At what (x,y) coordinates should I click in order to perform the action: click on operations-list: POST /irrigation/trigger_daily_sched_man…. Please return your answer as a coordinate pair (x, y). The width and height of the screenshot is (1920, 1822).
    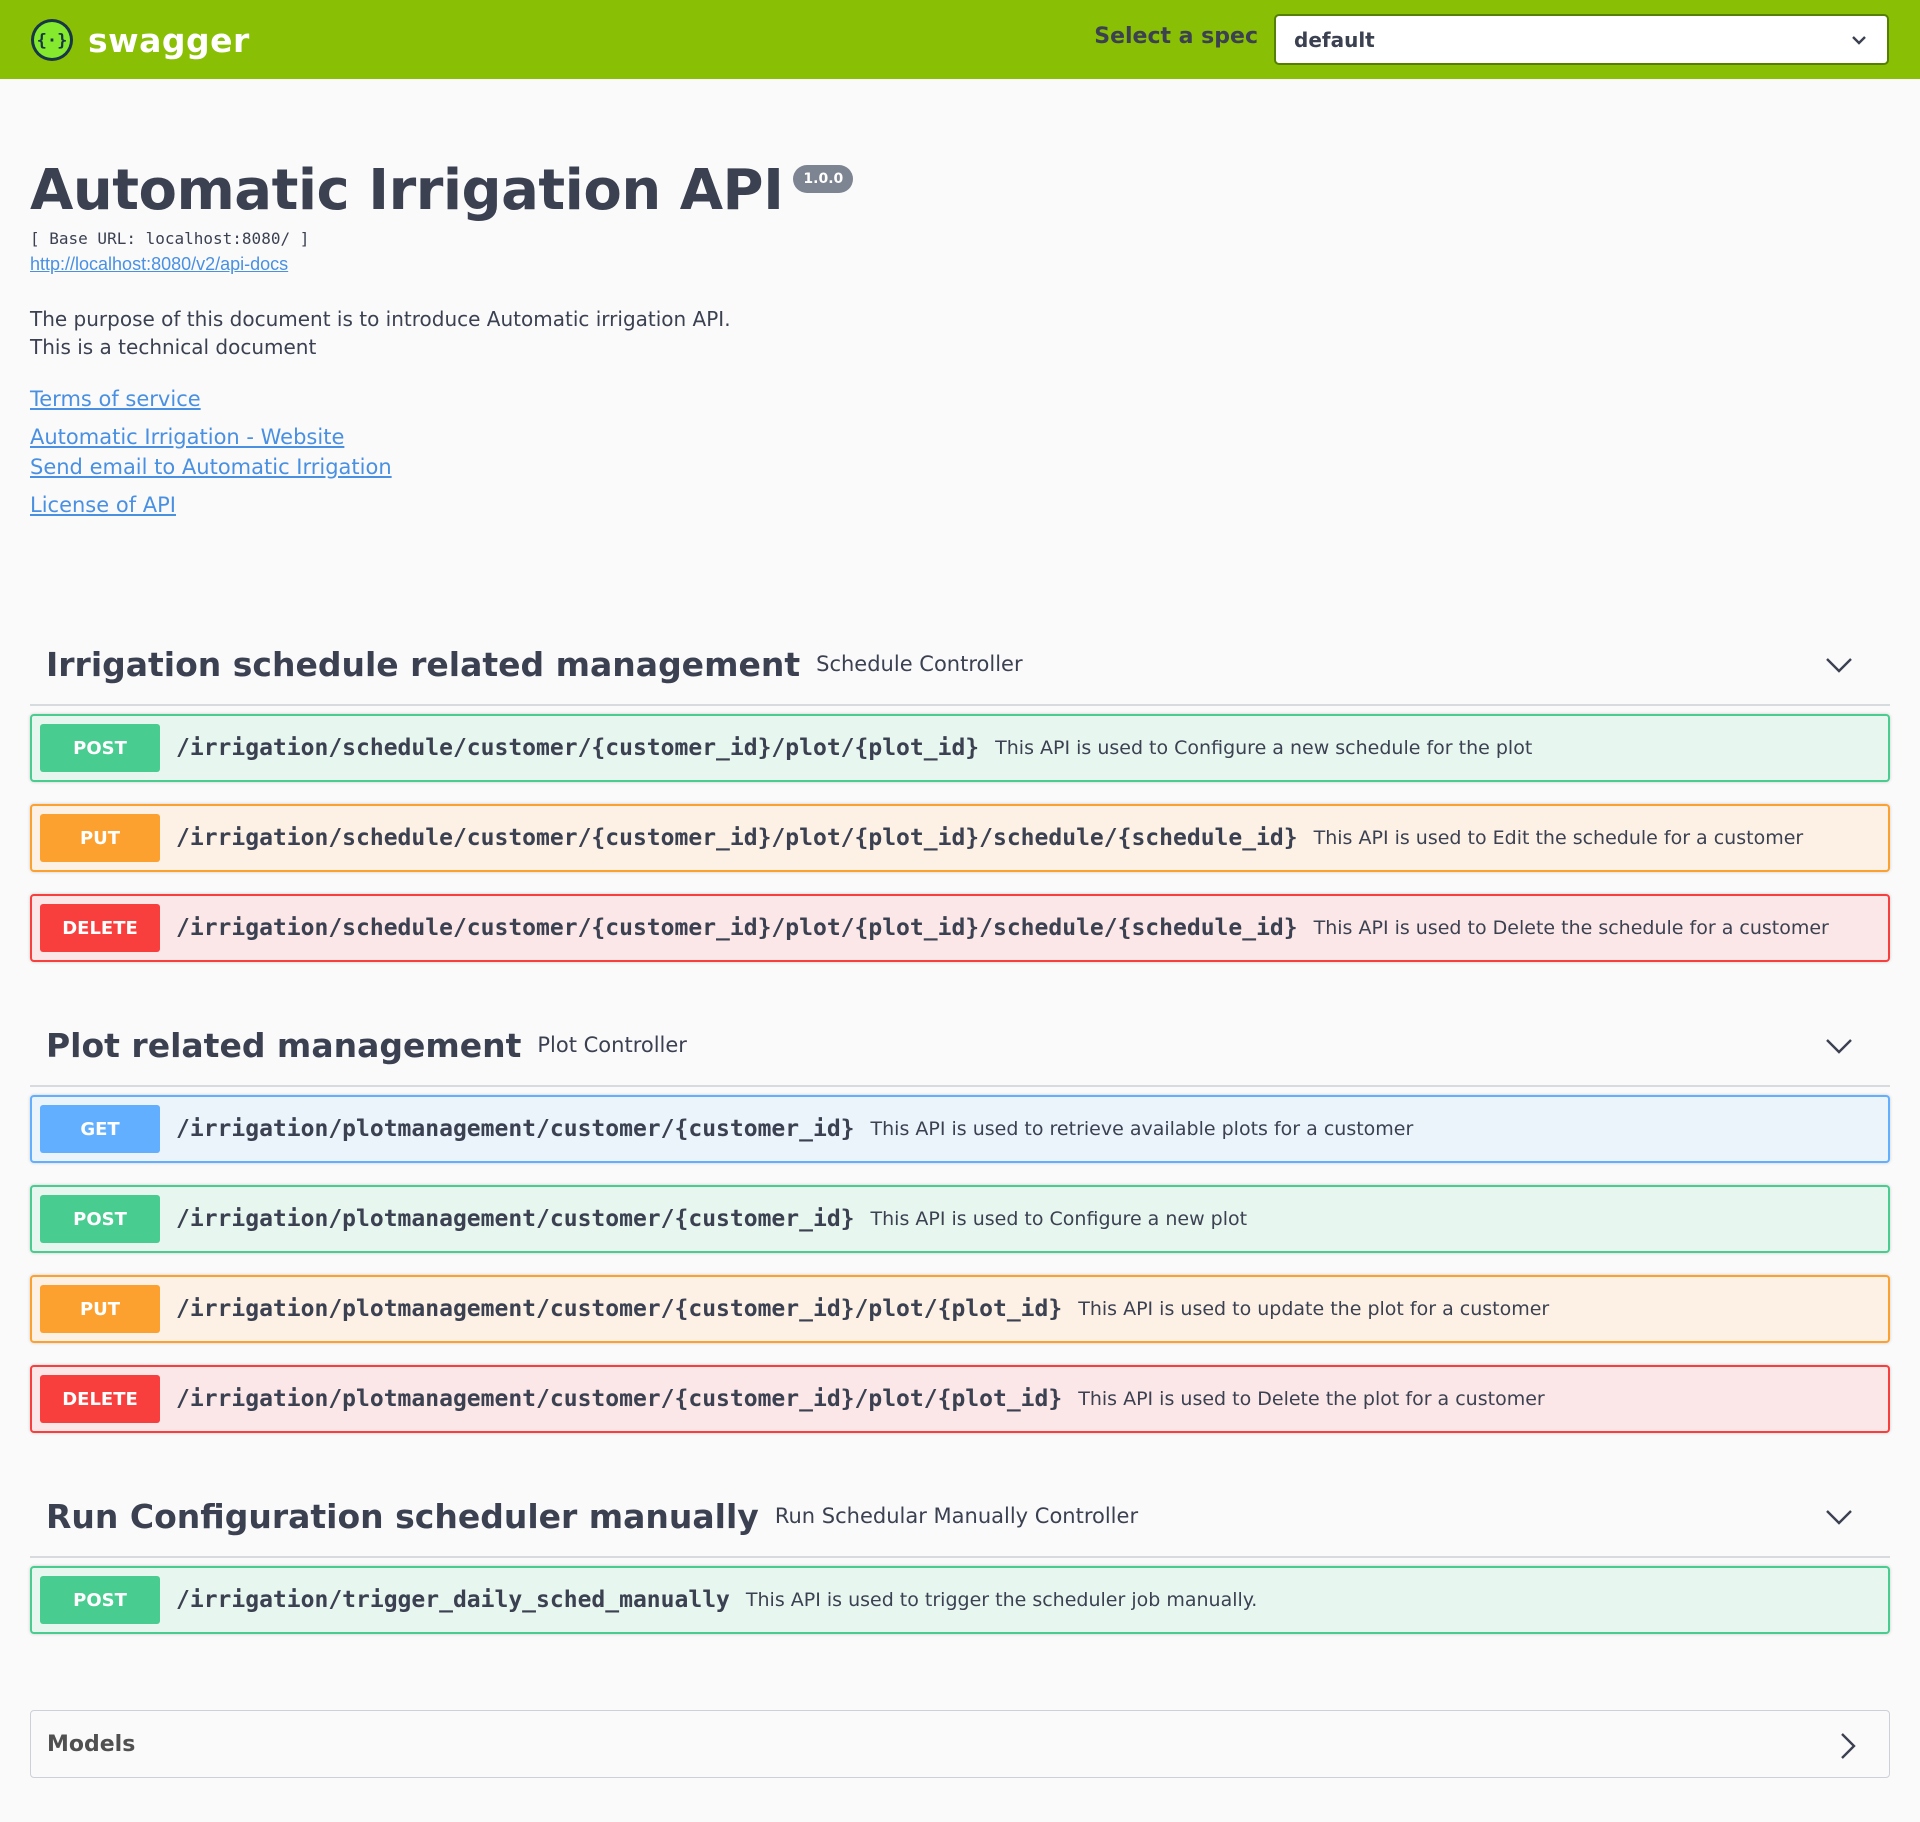
    Looking at the image, I should click on (960, 1596).